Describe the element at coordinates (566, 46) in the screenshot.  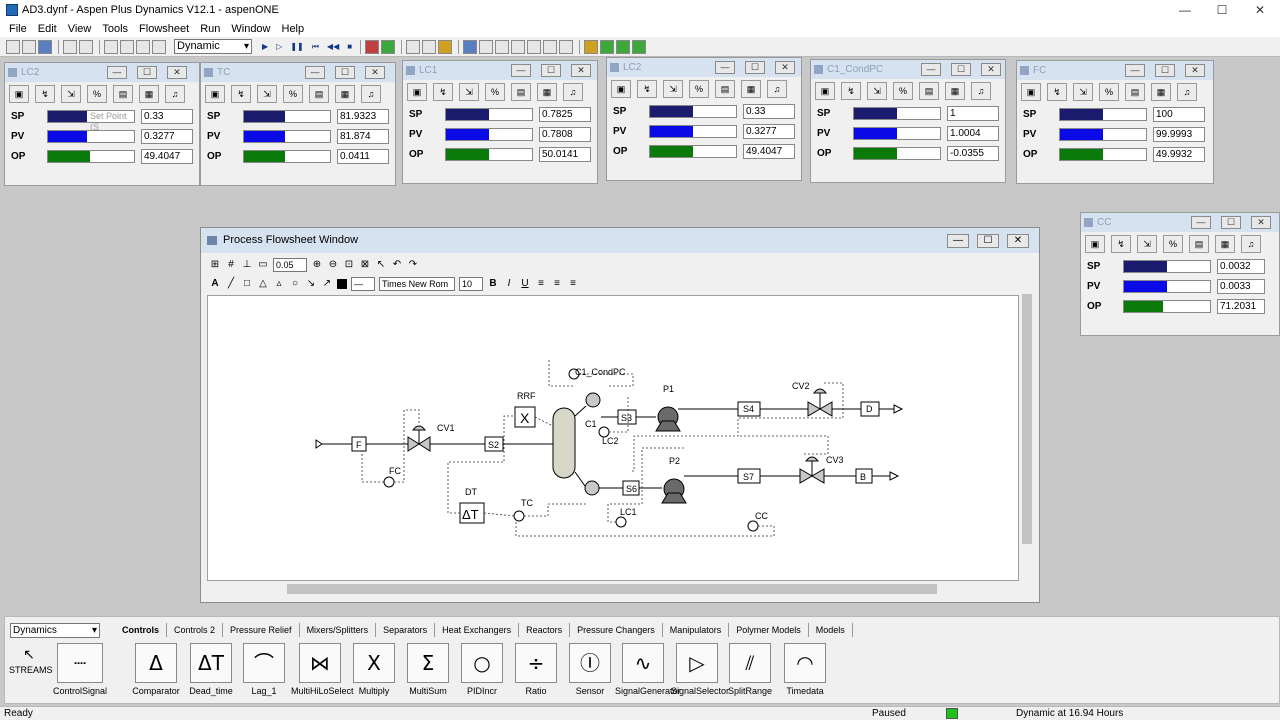
I see `graph-icon` at that location.